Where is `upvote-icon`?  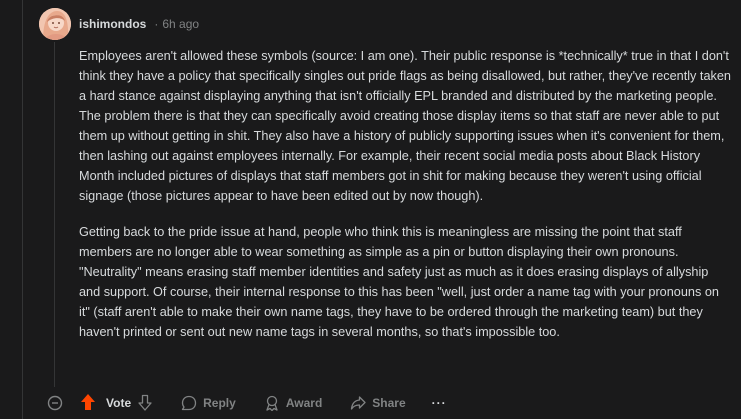 upvote-icon is located at coordinates (88, 401).